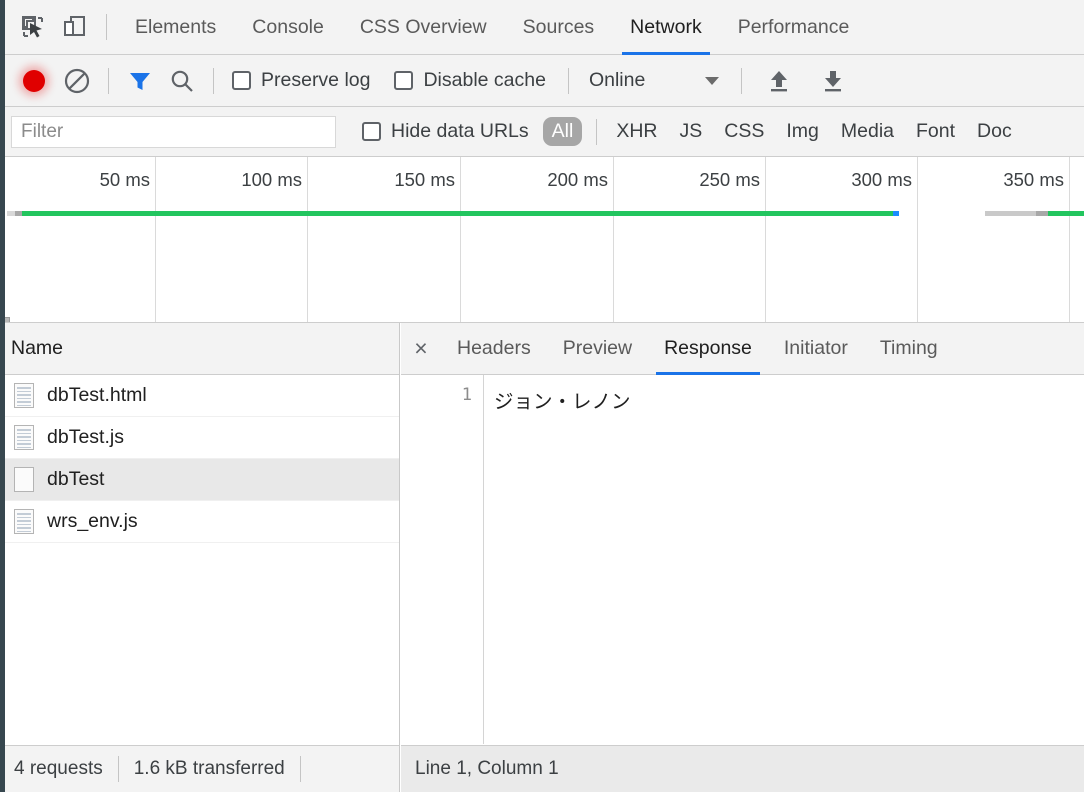  What do you see at coordinates (173, 131) in the screenshot?
I see `filter-input: Filter` at bounding box center [173, 131].